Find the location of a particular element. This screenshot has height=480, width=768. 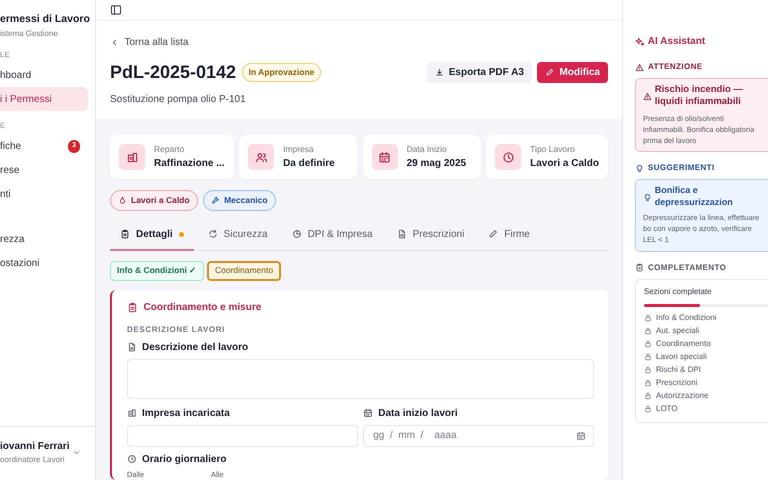

tab: Prescrizioni is located at coordinates (430, 235).